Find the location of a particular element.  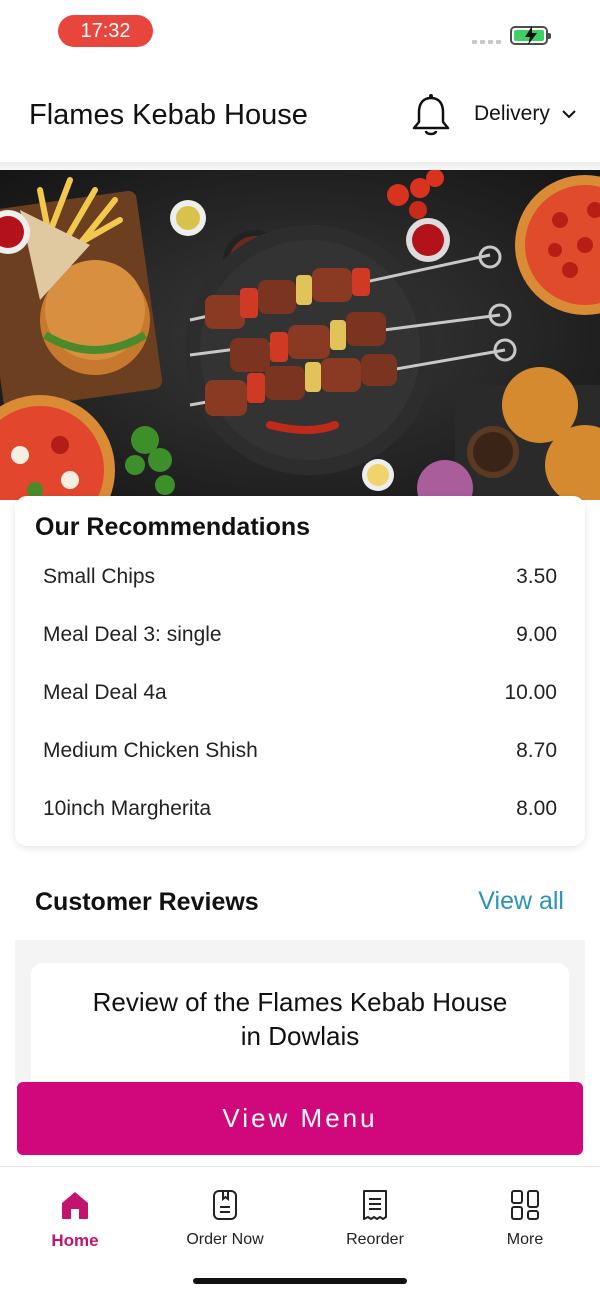

list-item: Meal Deal 4a 10.00 is located at coordinates (300, 693).